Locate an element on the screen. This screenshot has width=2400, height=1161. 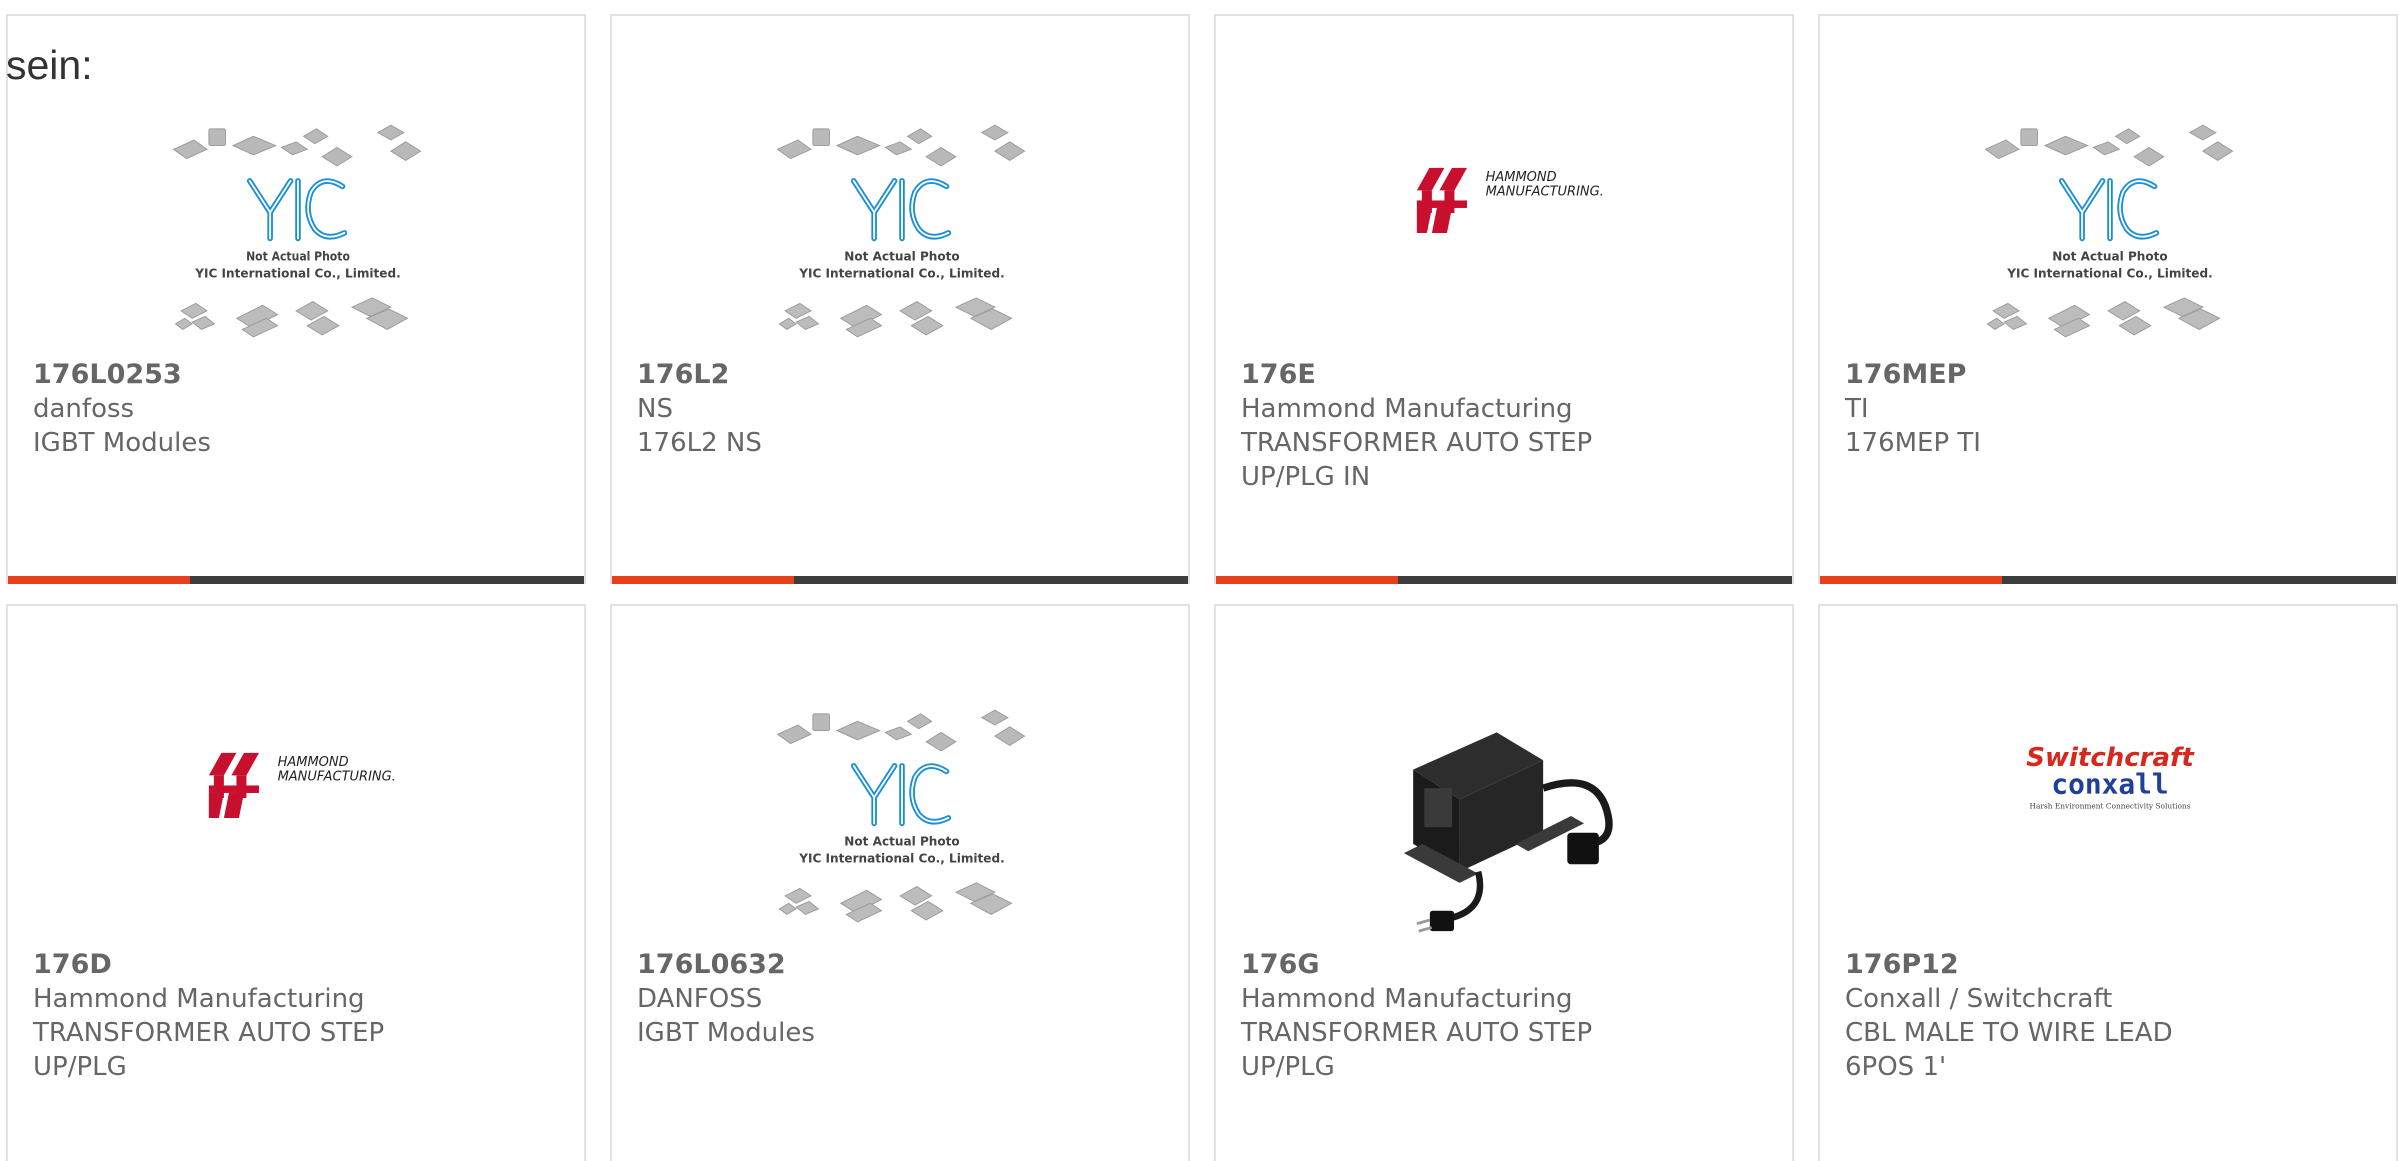
description: CBL MALE TO WIRE LEAD 6POS 1' is located at coordinates (2009, 1050).